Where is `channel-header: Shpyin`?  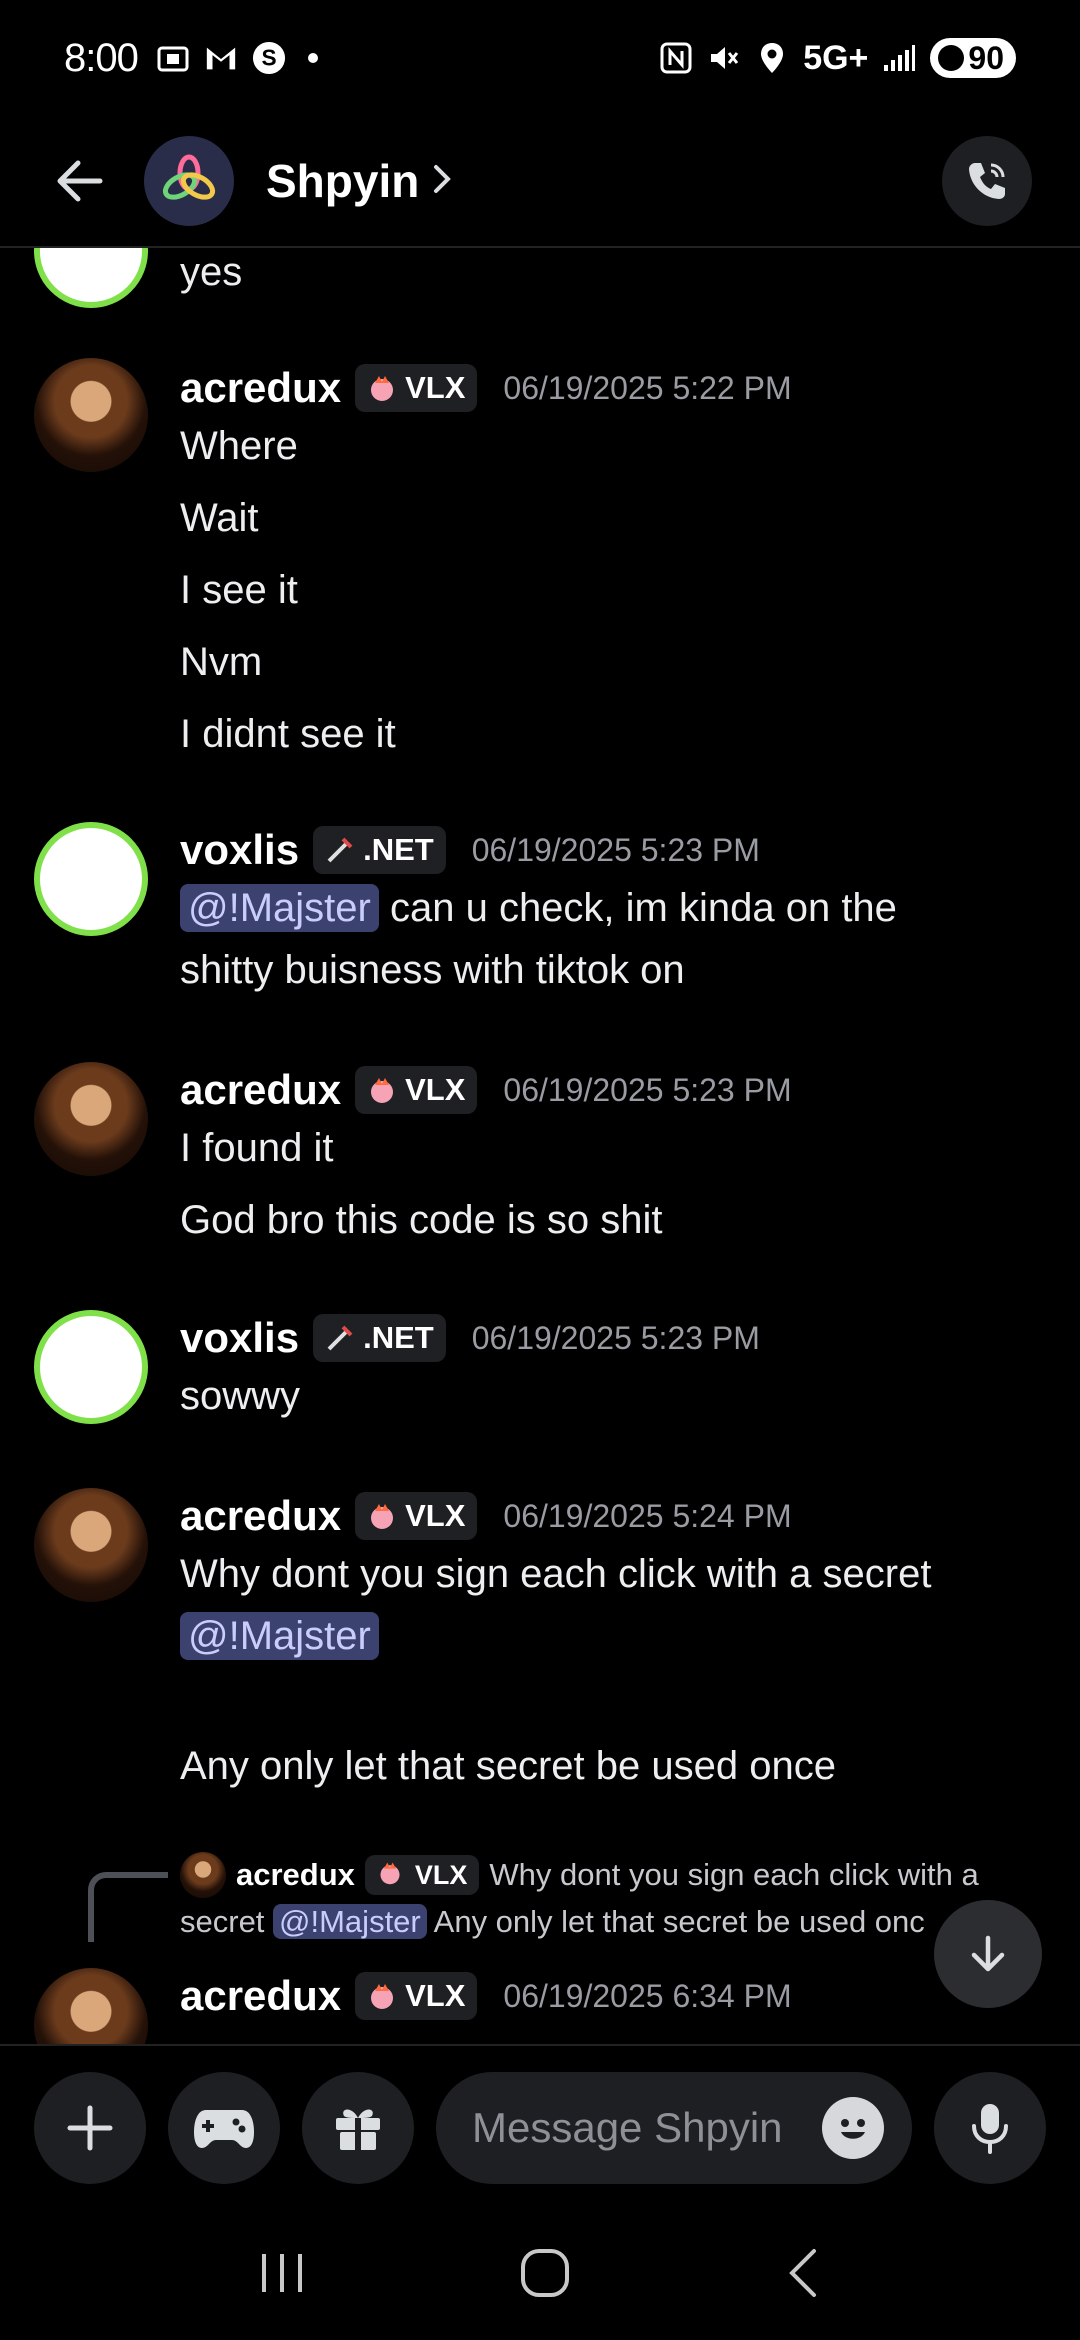 channel-header: Shpyin is located at coordinates (540, 182).